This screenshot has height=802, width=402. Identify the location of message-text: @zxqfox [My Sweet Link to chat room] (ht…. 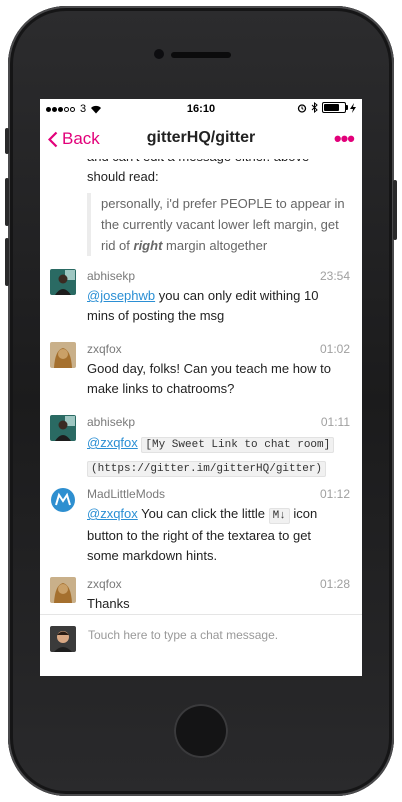
(214, 456).